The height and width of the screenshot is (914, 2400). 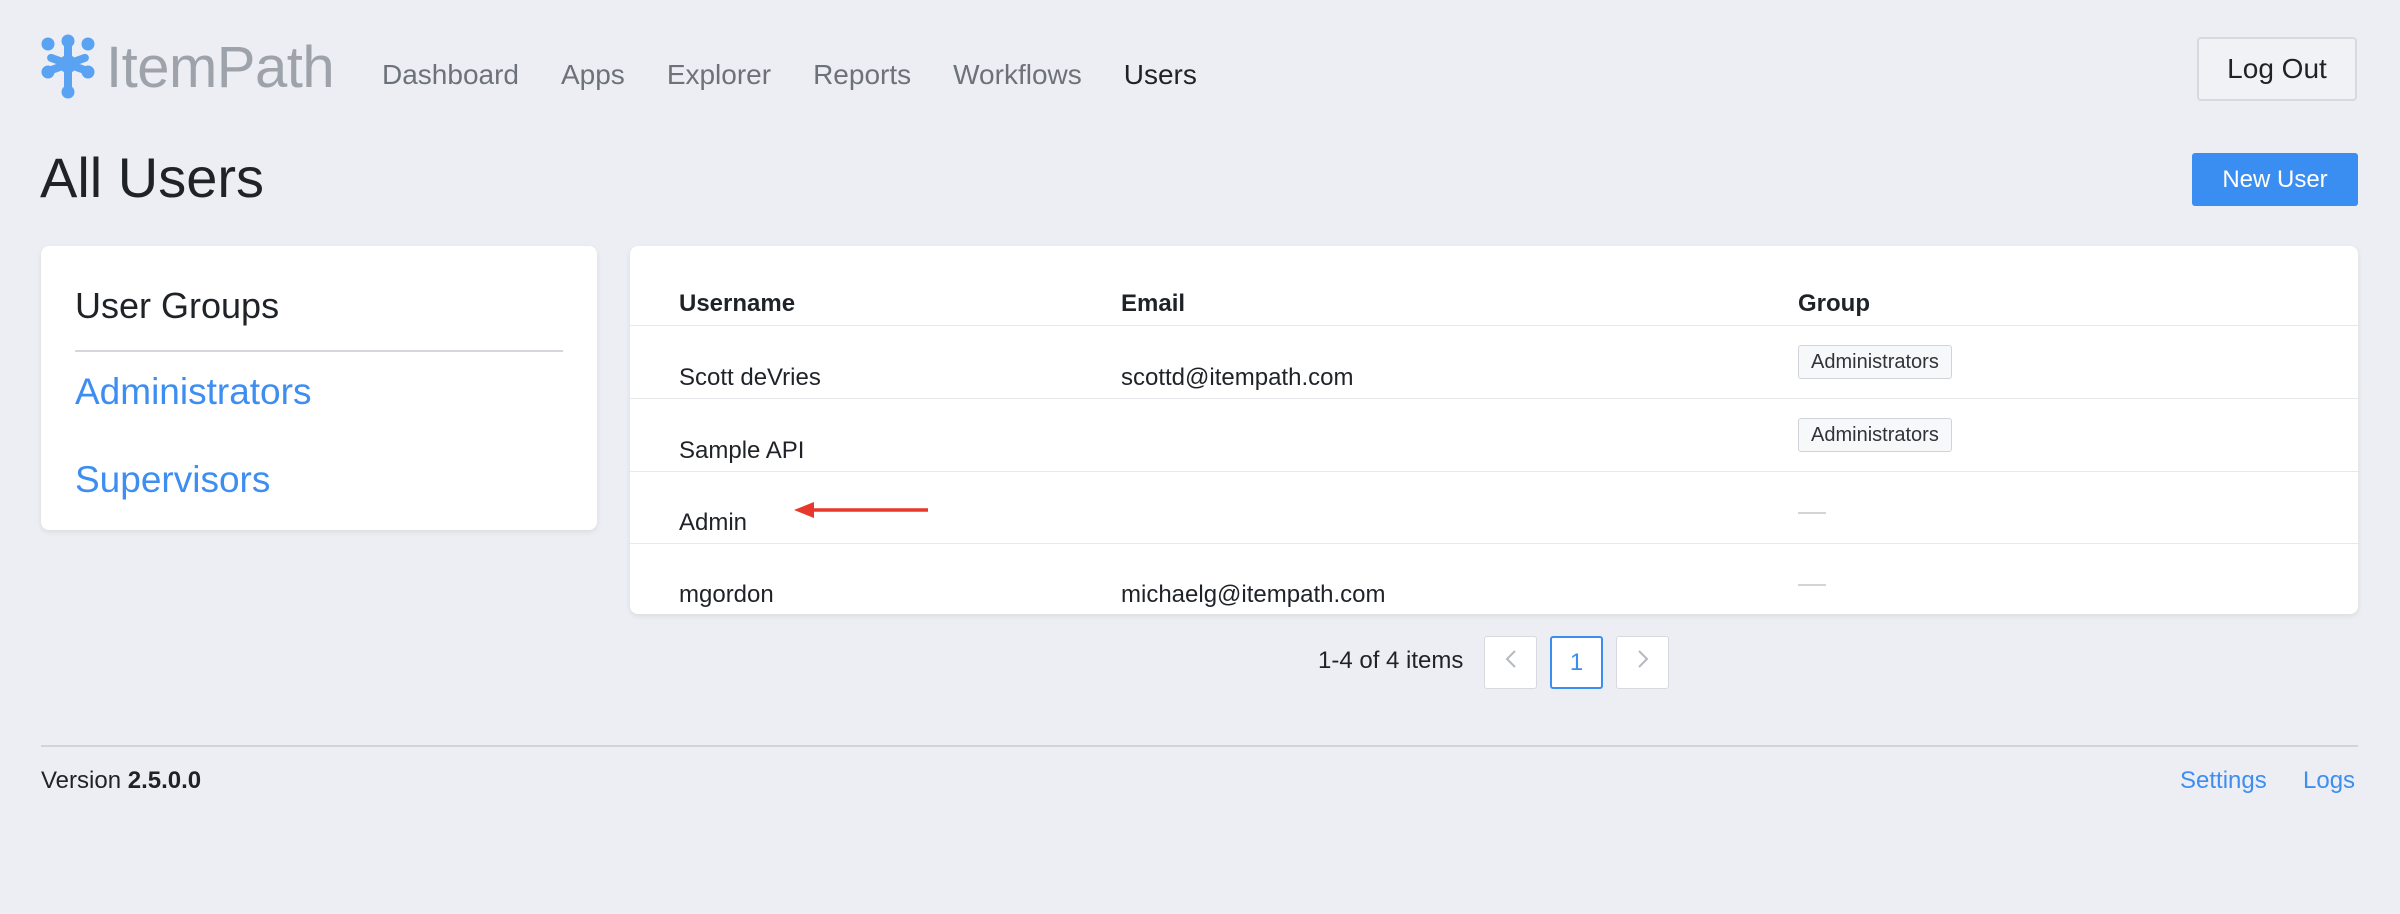 What do you see at coordinates (2275, 179) in the screenshot?
I see `new-user-button: New User` at bounding box center [2275, 179].